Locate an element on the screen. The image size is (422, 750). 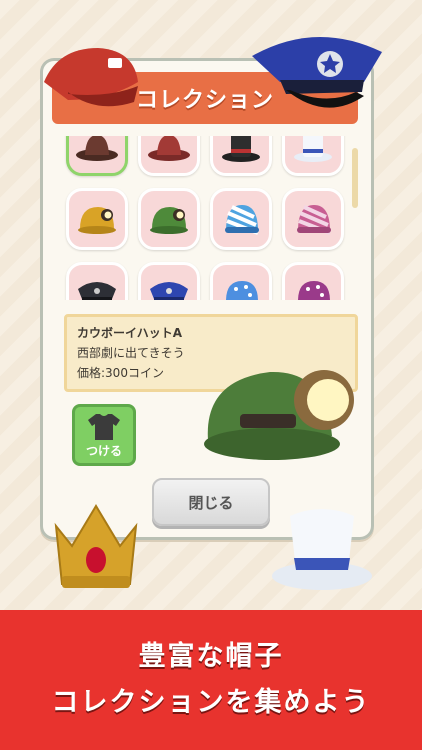
hat-cell-mining-yellow is located at coordinates (97, 219).